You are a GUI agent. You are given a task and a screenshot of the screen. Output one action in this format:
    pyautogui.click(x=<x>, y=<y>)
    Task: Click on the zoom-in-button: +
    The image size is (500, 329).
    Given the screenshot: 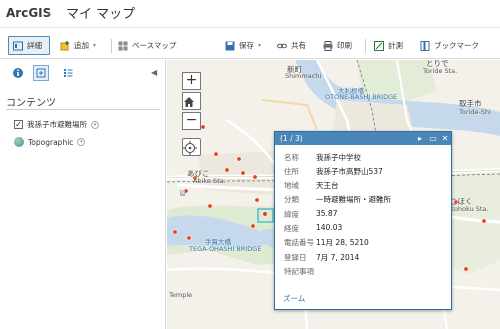 What is the action you would take?
    pyautogui.click(x=191, y=81)
    